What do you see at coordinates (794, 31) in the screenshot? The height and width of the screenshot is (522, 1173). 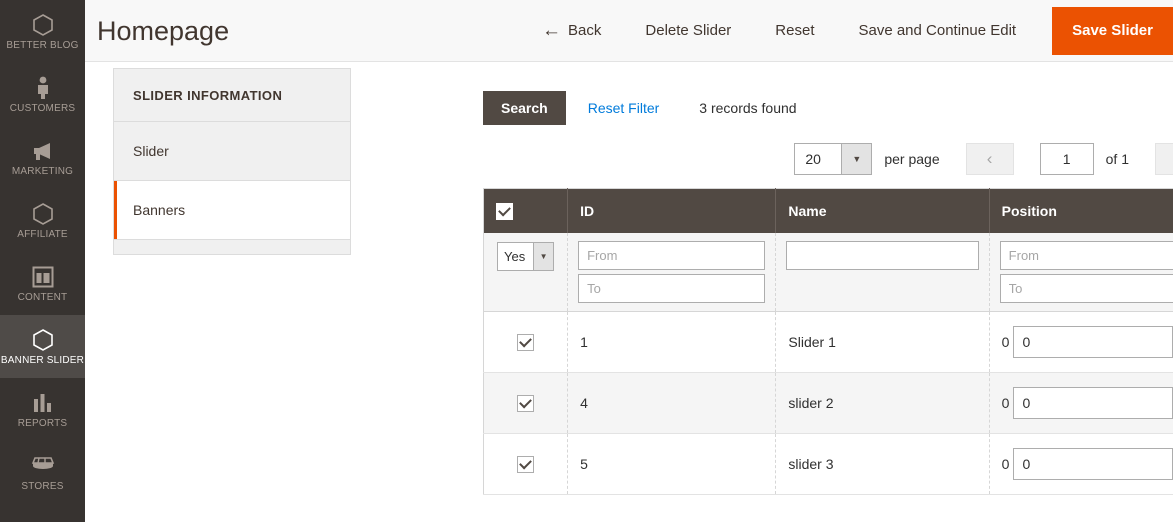 I see `reset-button: Reset` at bounding box center [794, 31].